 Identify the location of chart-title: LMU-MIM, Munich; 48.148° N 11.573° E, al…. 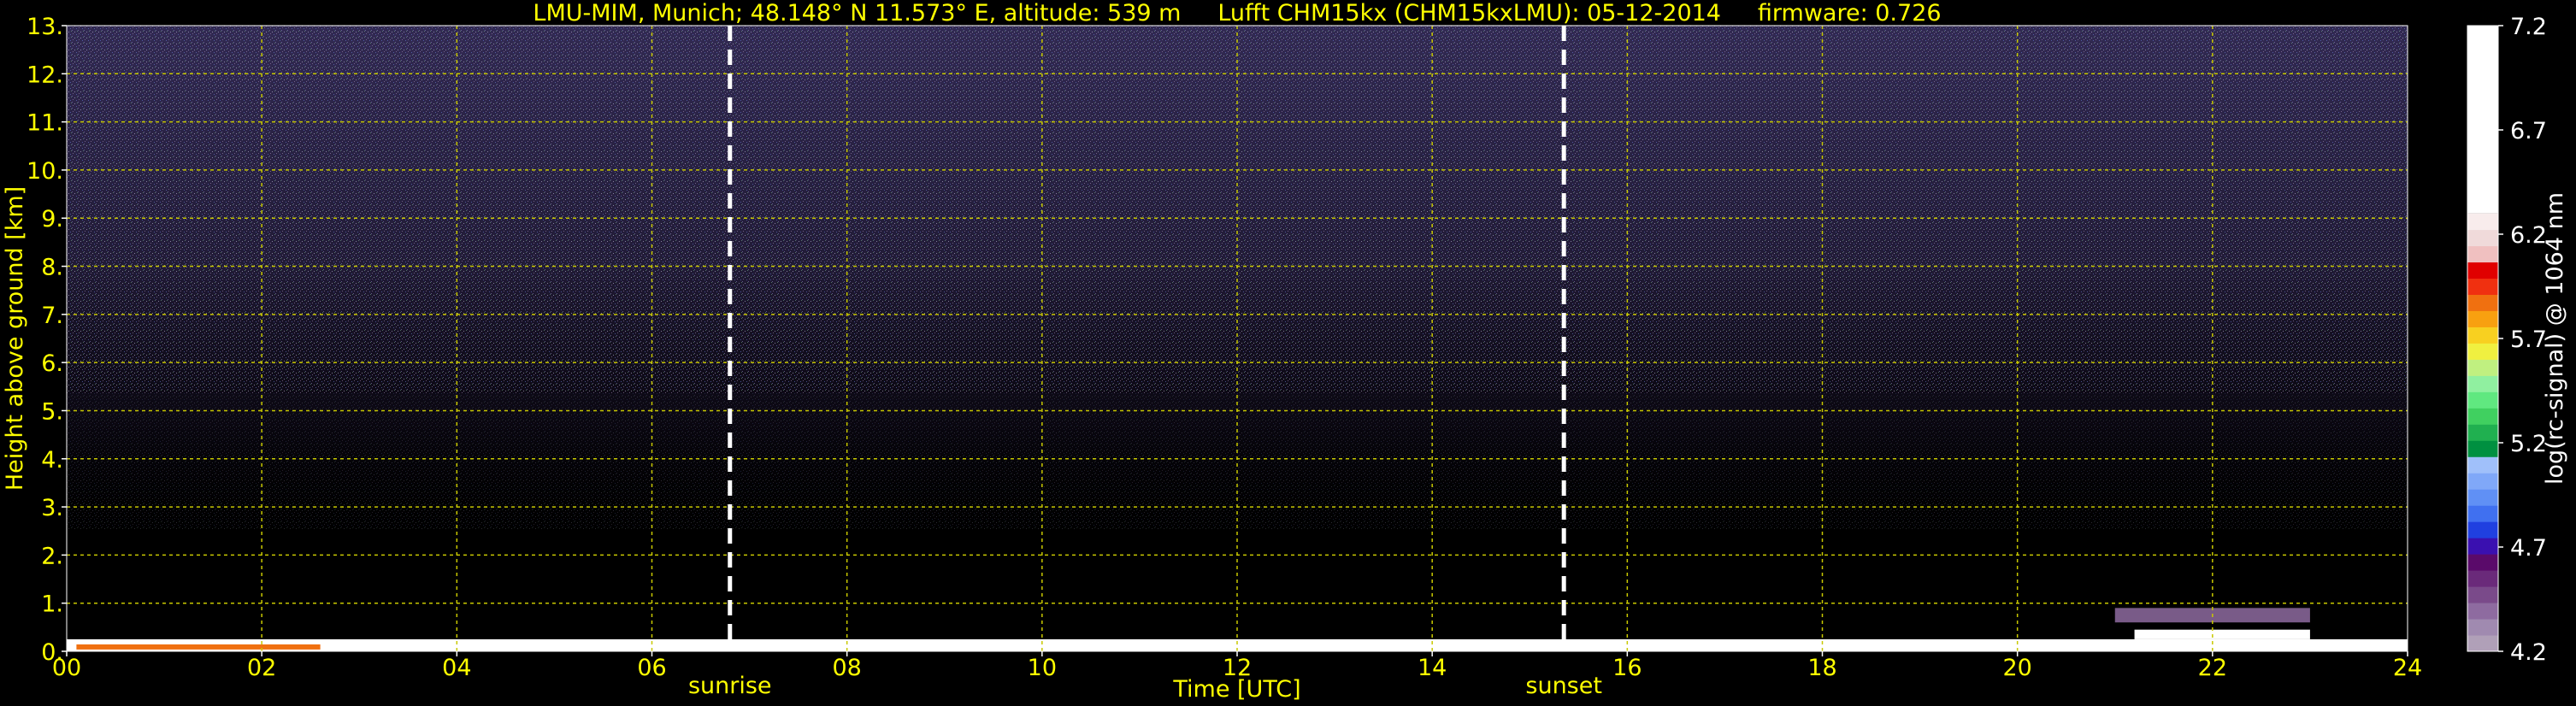
(1237, 13).